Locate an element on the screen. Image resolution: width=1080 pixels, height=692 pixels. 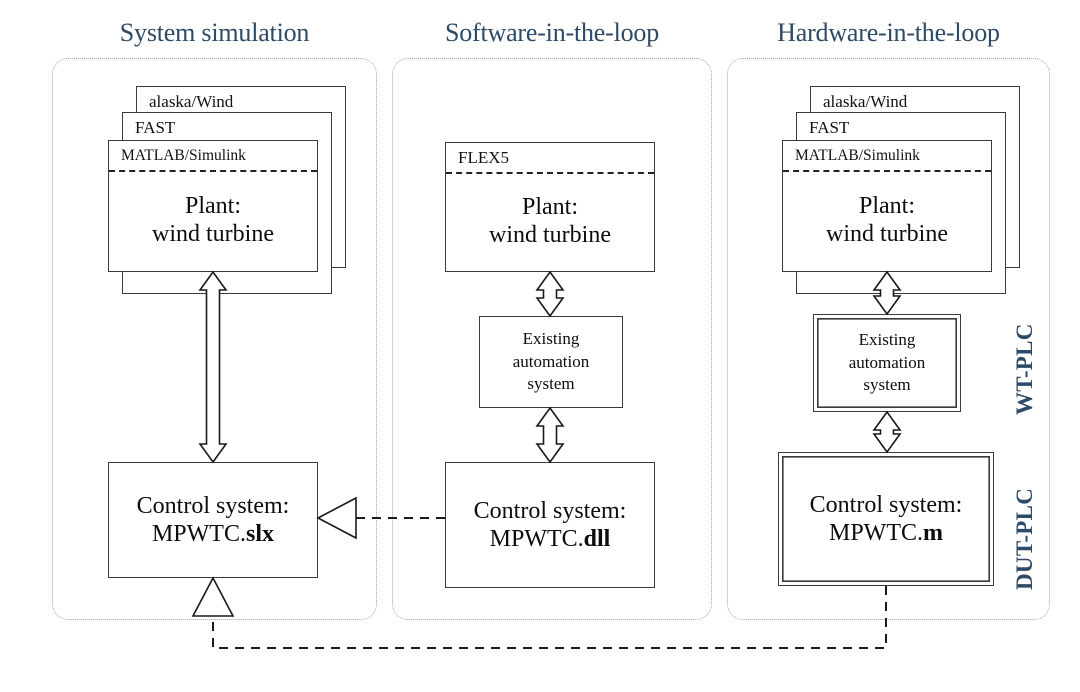
plant-box-col3: MATLAB/Simulink Plant: wind turbine is located at coordinates (887, 206).